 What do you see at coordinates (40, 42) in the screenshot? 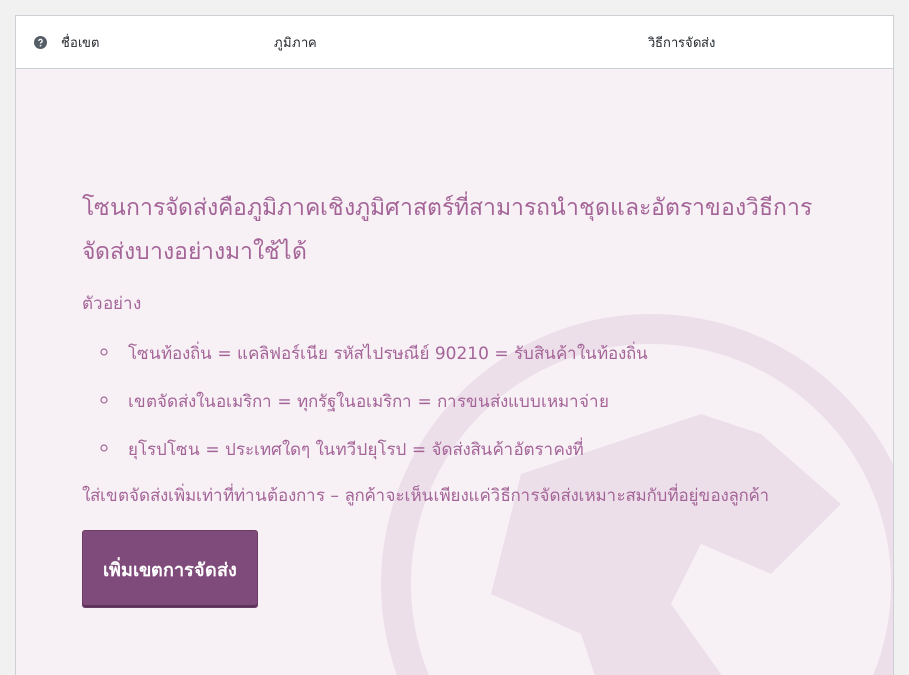
I see `help-icon` at bounding box center [40, 42].